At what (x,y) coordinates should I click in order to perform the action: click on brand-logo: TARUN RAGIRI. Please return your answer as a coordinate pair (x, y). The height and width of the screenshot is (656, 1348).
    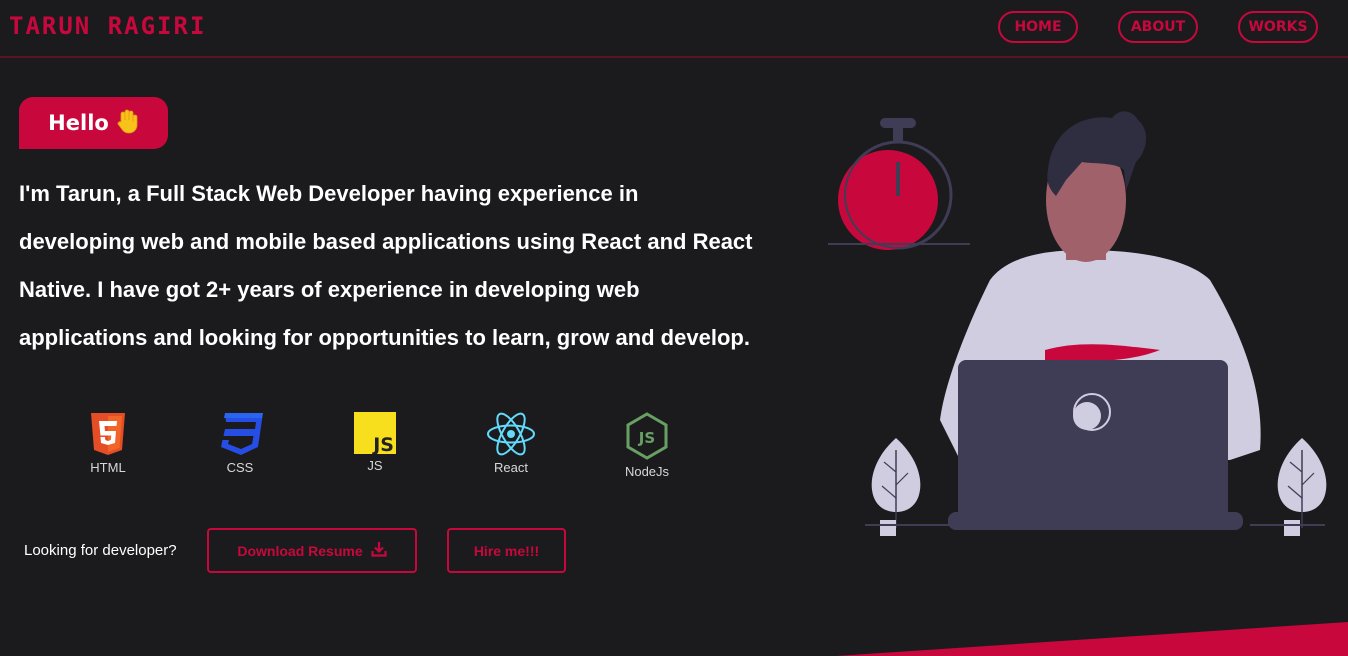
    Looking at the image, I should click on (107, 26).